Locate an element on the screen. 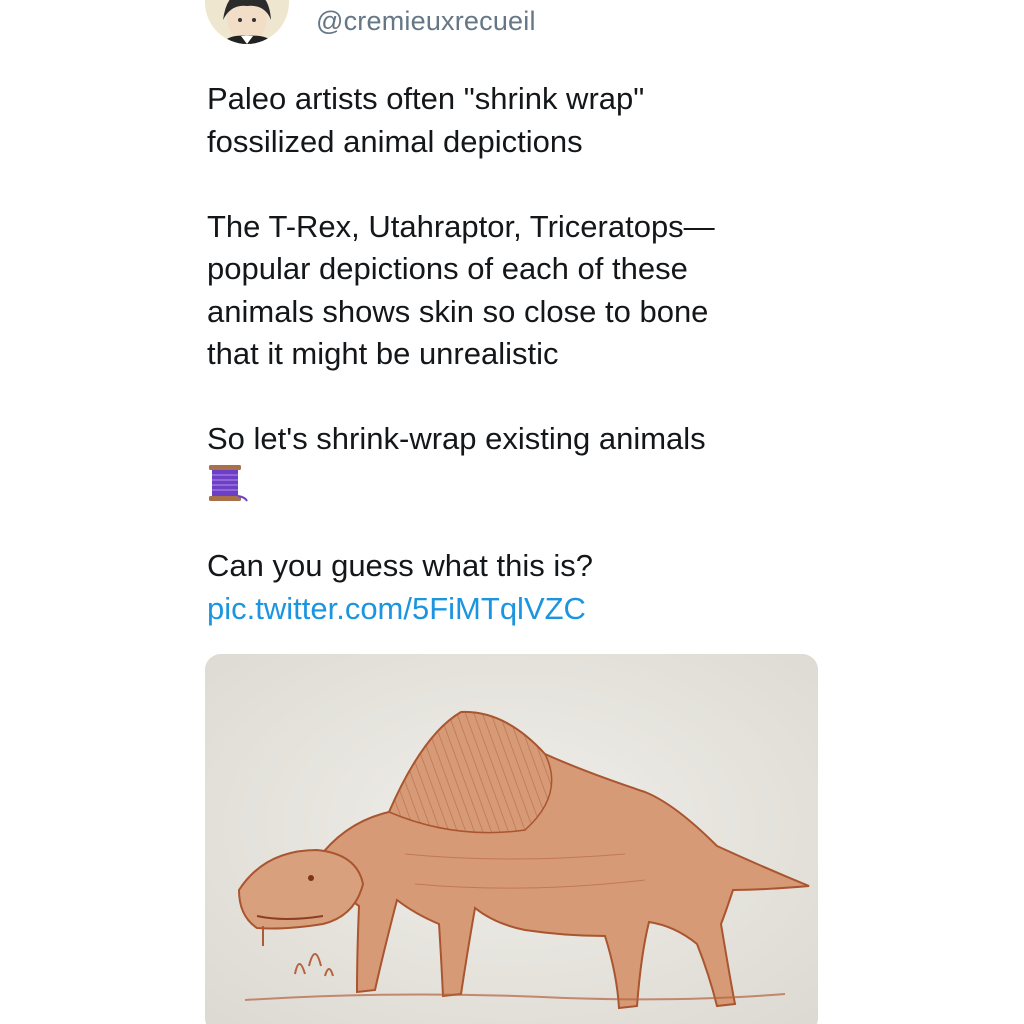 The image size is (1024, 1024). media-link: pic.twitter.com/5FiMTqlVZC is located at coordinates (517, 609).